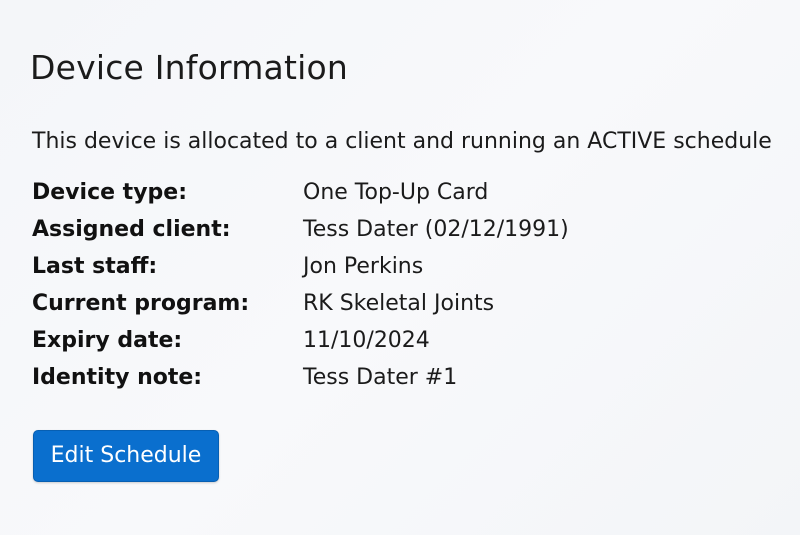 This screenshot has width=800, height=535. I want to click on page-title: Device Information, so click(189, 67).